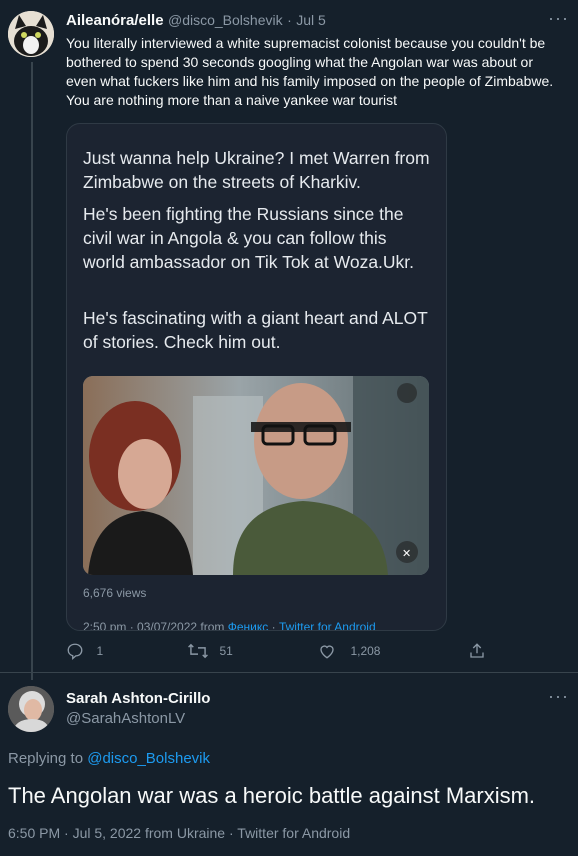  I want to click on retweet-icon, so click(198, 651).